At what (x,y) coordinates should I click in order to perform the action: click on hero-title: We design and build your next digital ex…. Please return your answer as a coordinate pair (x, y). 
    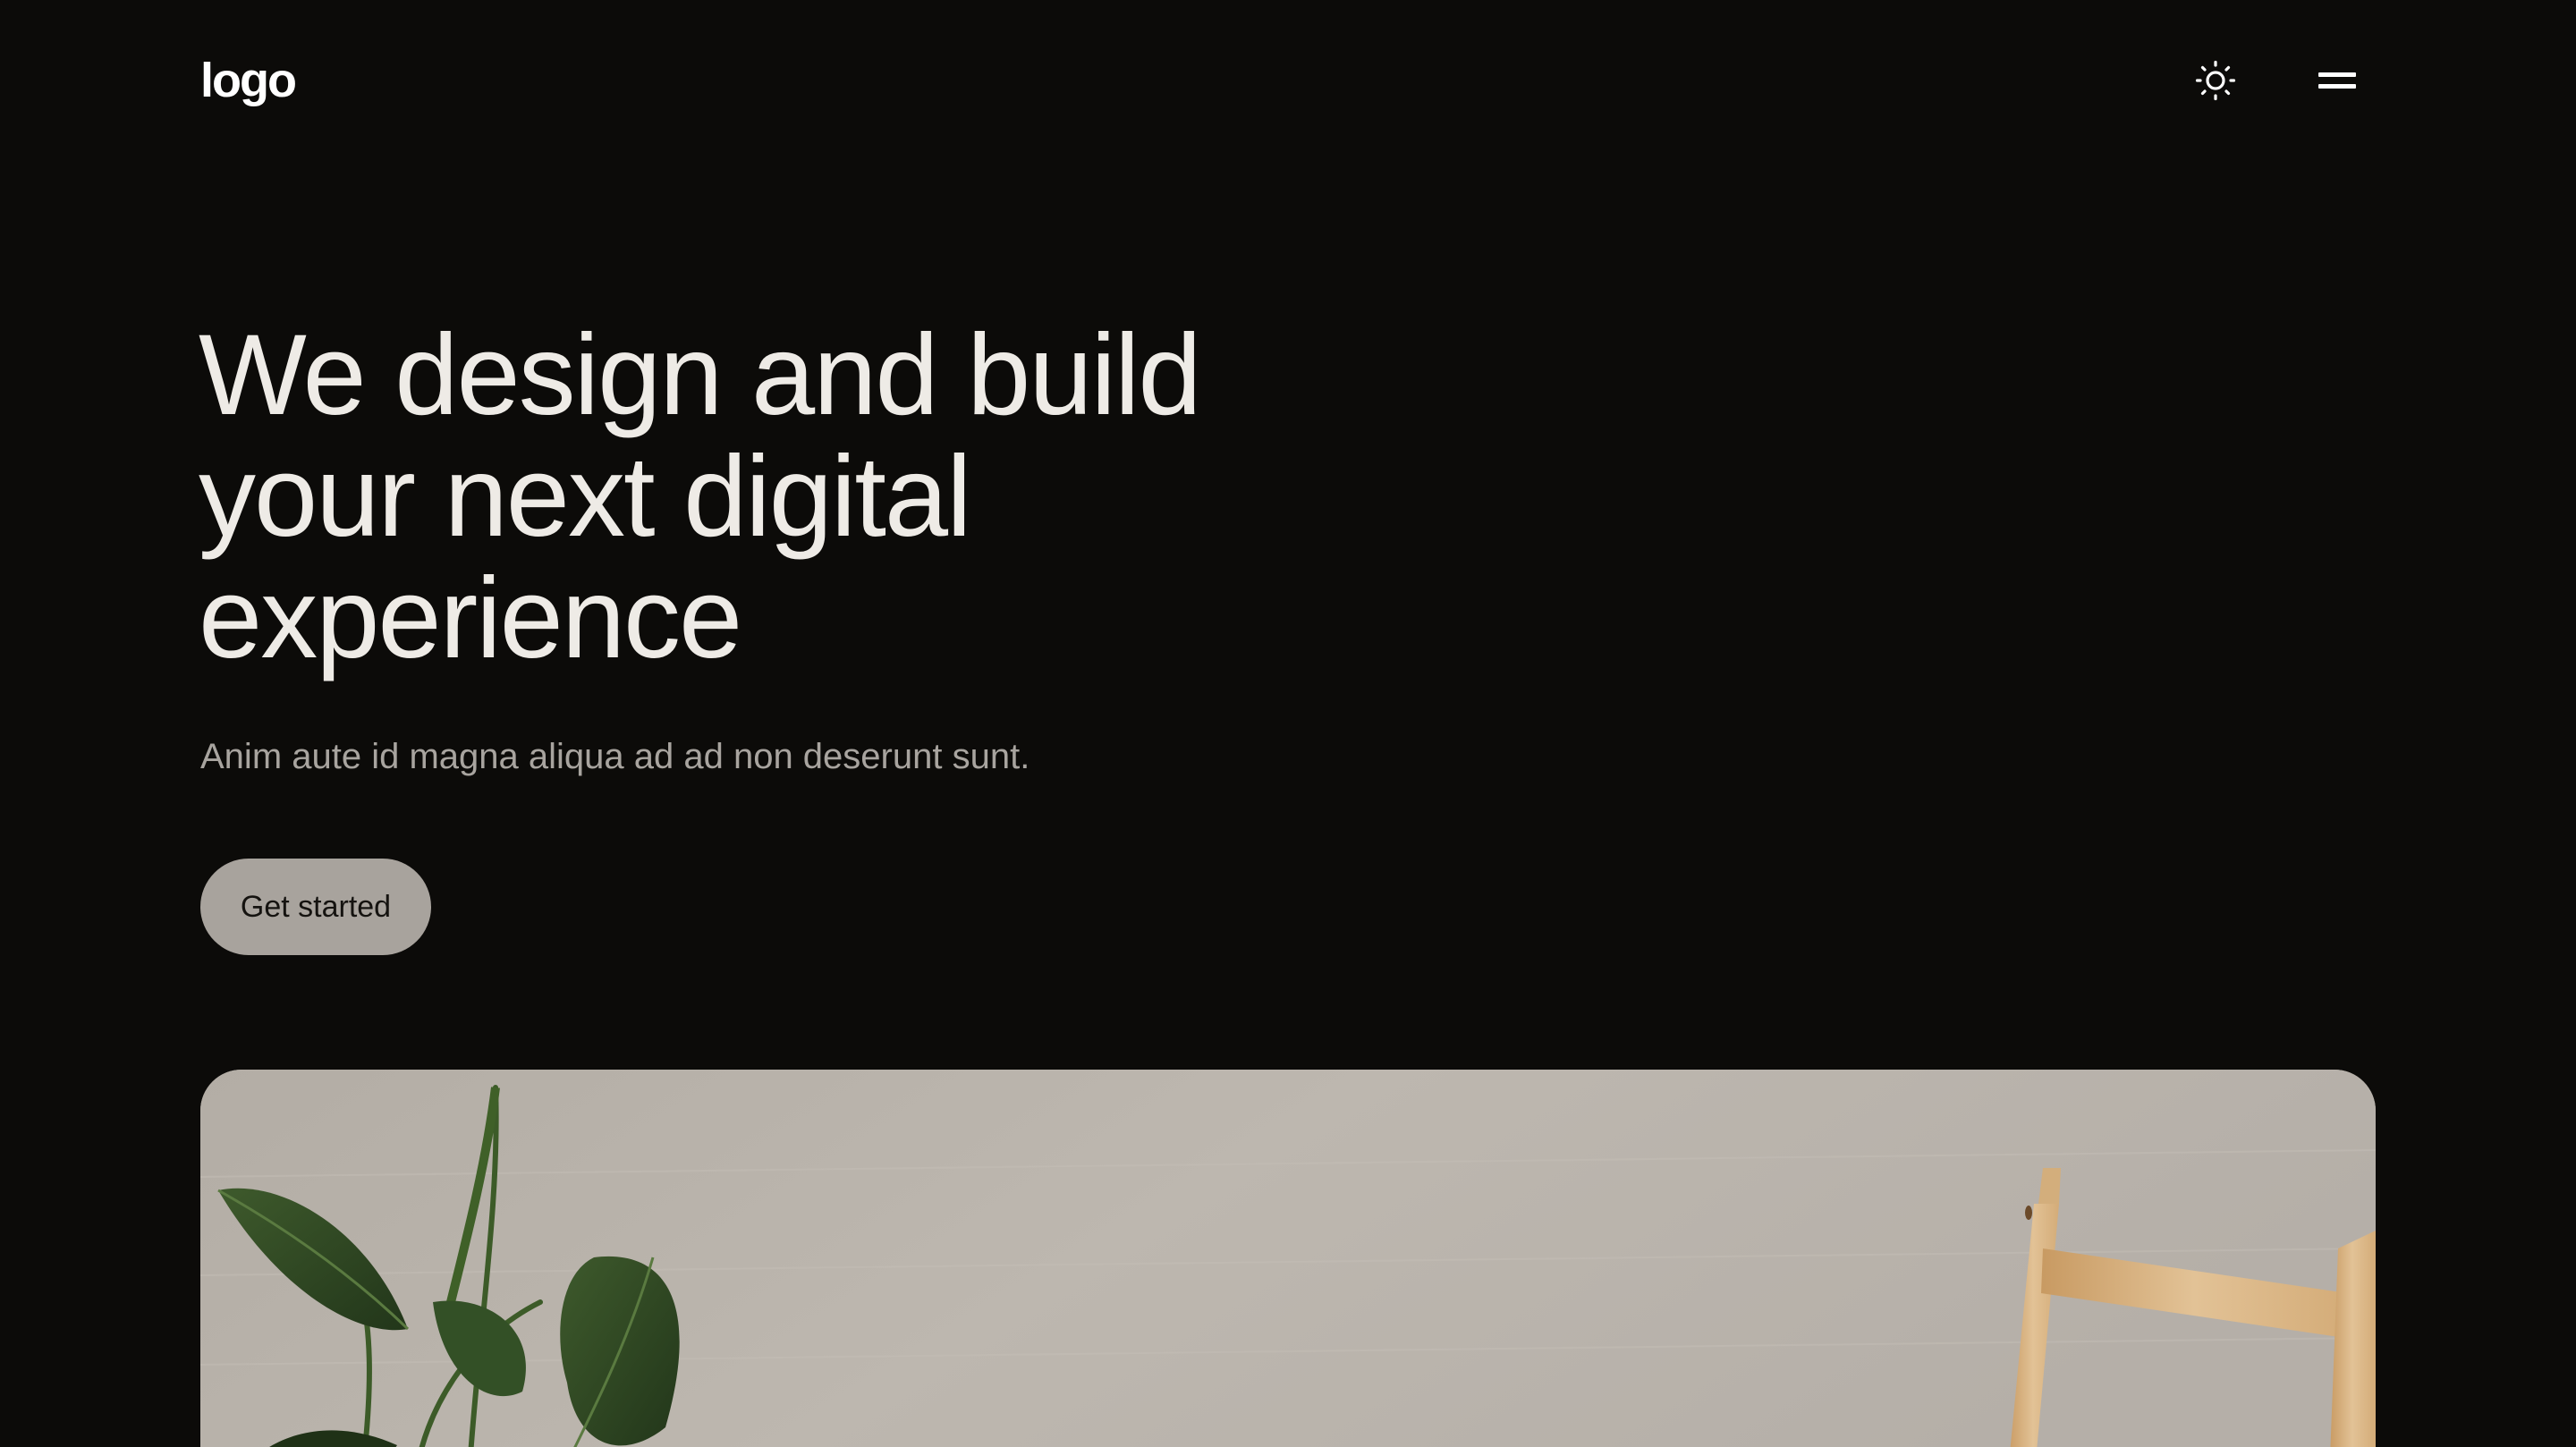
    Looking at the image, I should click on (789, 497).